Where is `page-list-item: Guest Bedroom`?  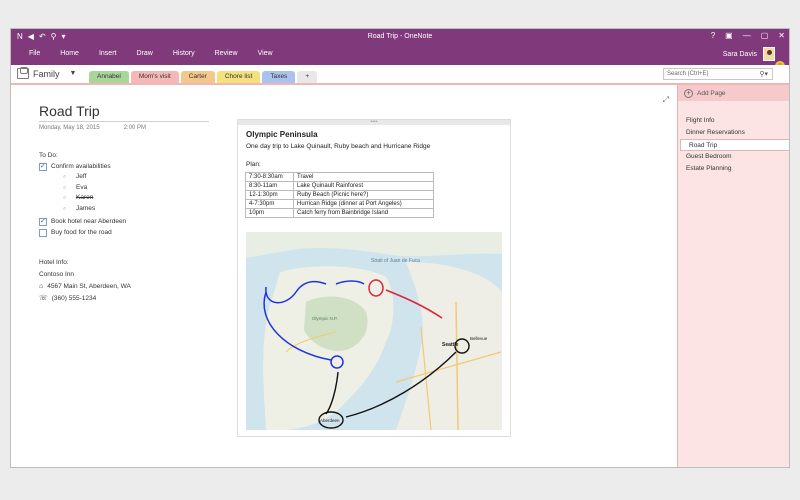
page-list-item: Guest Bedroom is located at coordinates (733, 157).